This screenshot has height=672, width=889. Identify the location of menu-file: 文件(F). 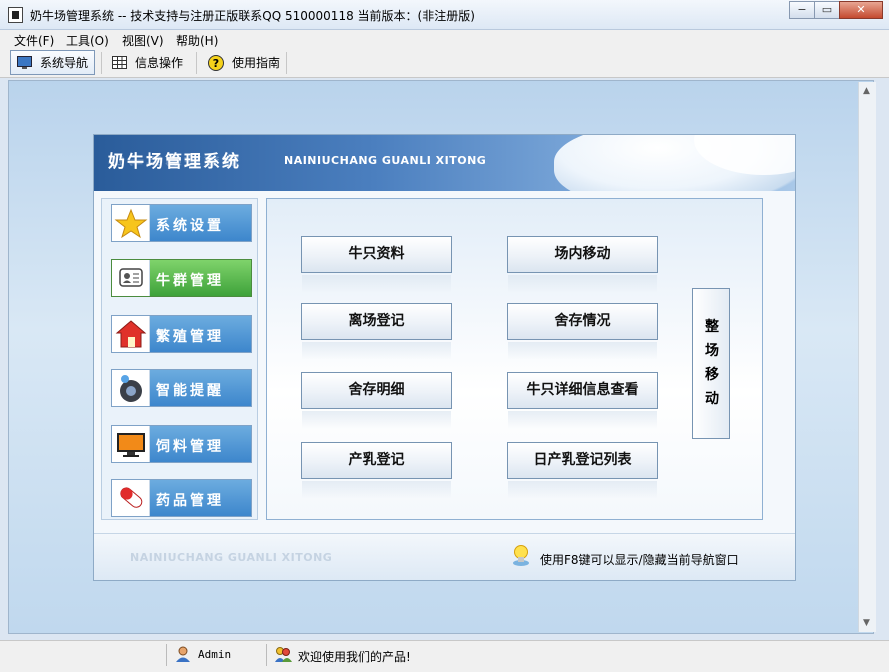
(34, 40).